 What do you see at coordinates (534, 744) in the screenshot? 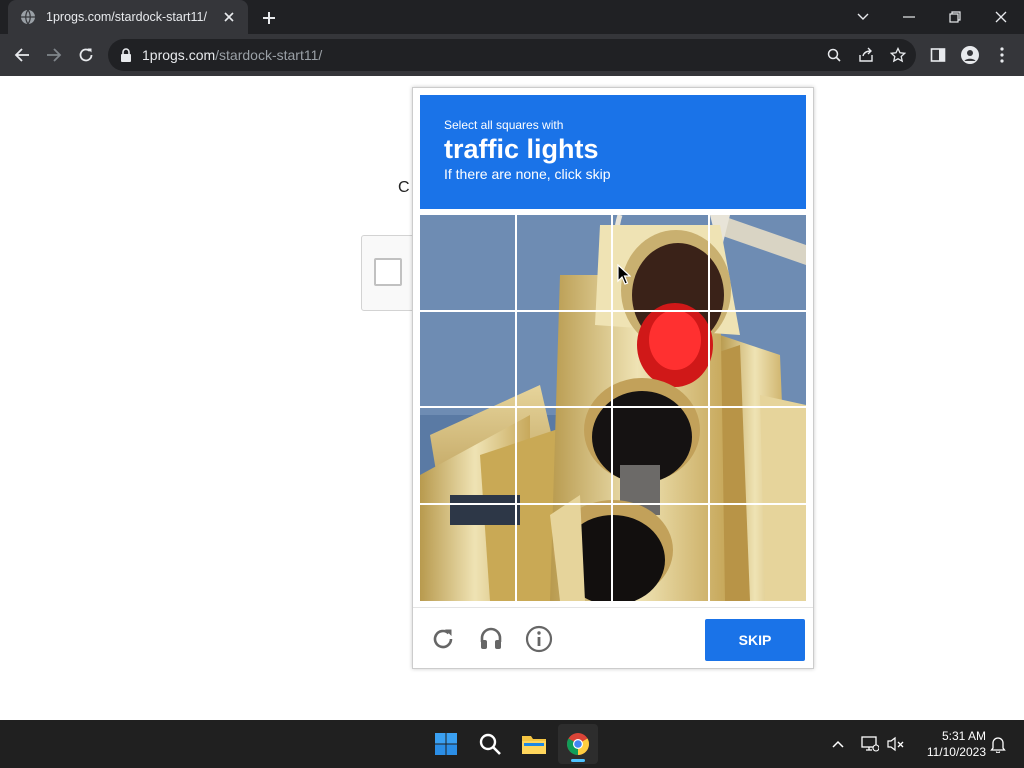
I see `file-explorer-icon` at bounding box center [534, 744].